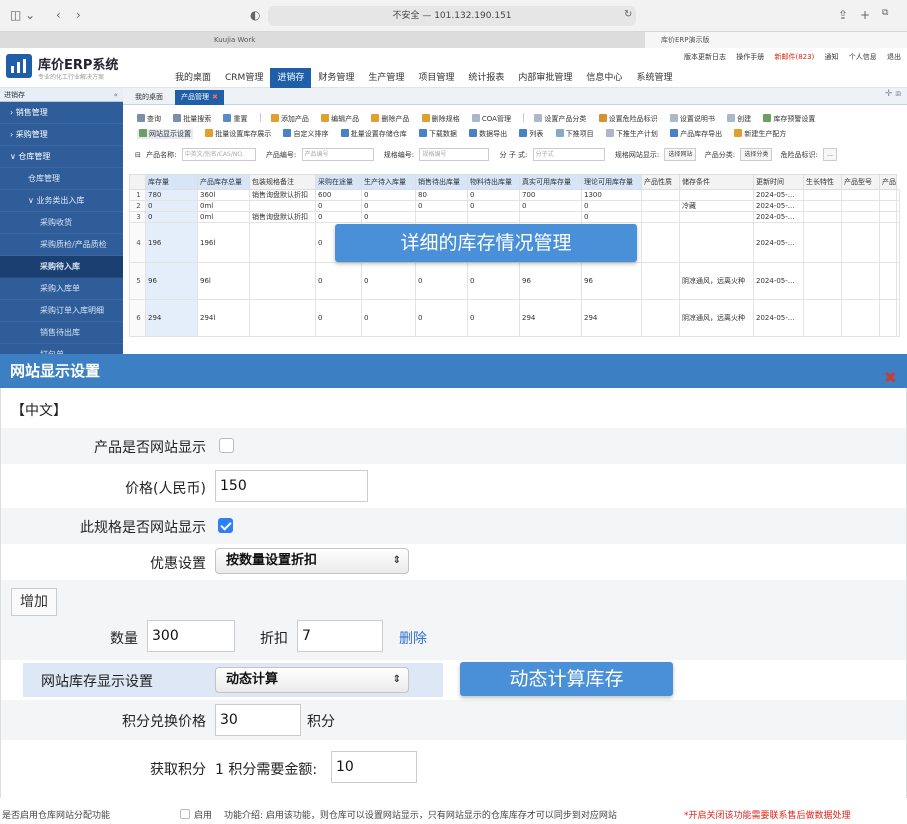  What do you see at coordinates (193, 78) in the screenshot?
I see `nav-desktop: 我的桌面` at bounding box center [193, 78].